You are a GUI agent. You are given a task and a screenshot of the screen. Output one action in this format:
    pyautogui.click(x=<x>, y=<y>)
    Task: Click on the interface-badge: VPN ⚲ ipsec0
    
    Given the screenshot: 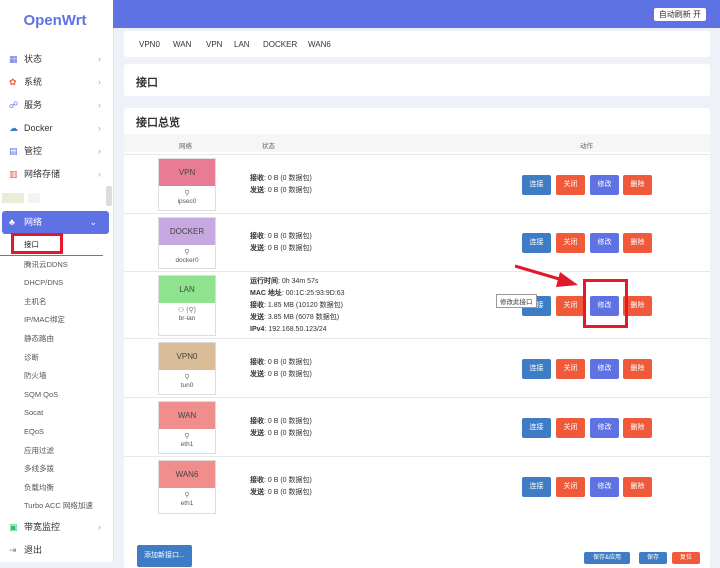 What is the action you would take?
    pyautogui.click(x=187, y=184)
    